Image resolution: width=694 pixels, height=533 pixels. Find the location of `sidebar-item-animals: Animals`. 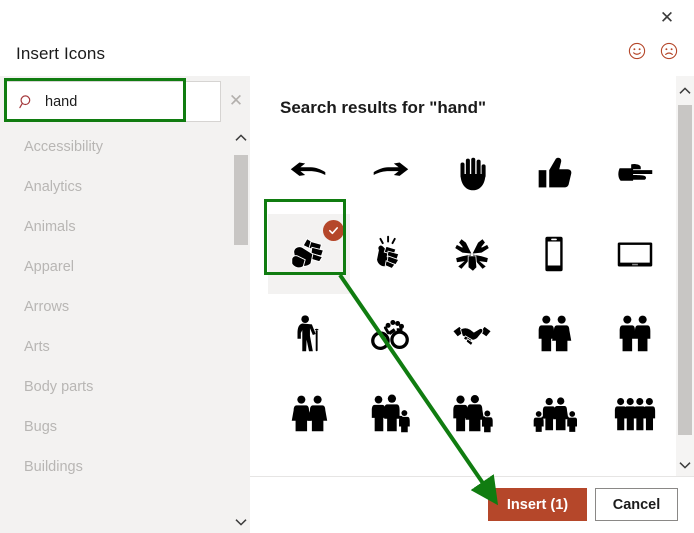

sidebar-item-animals: Animals is located at coordinates (116, 227).